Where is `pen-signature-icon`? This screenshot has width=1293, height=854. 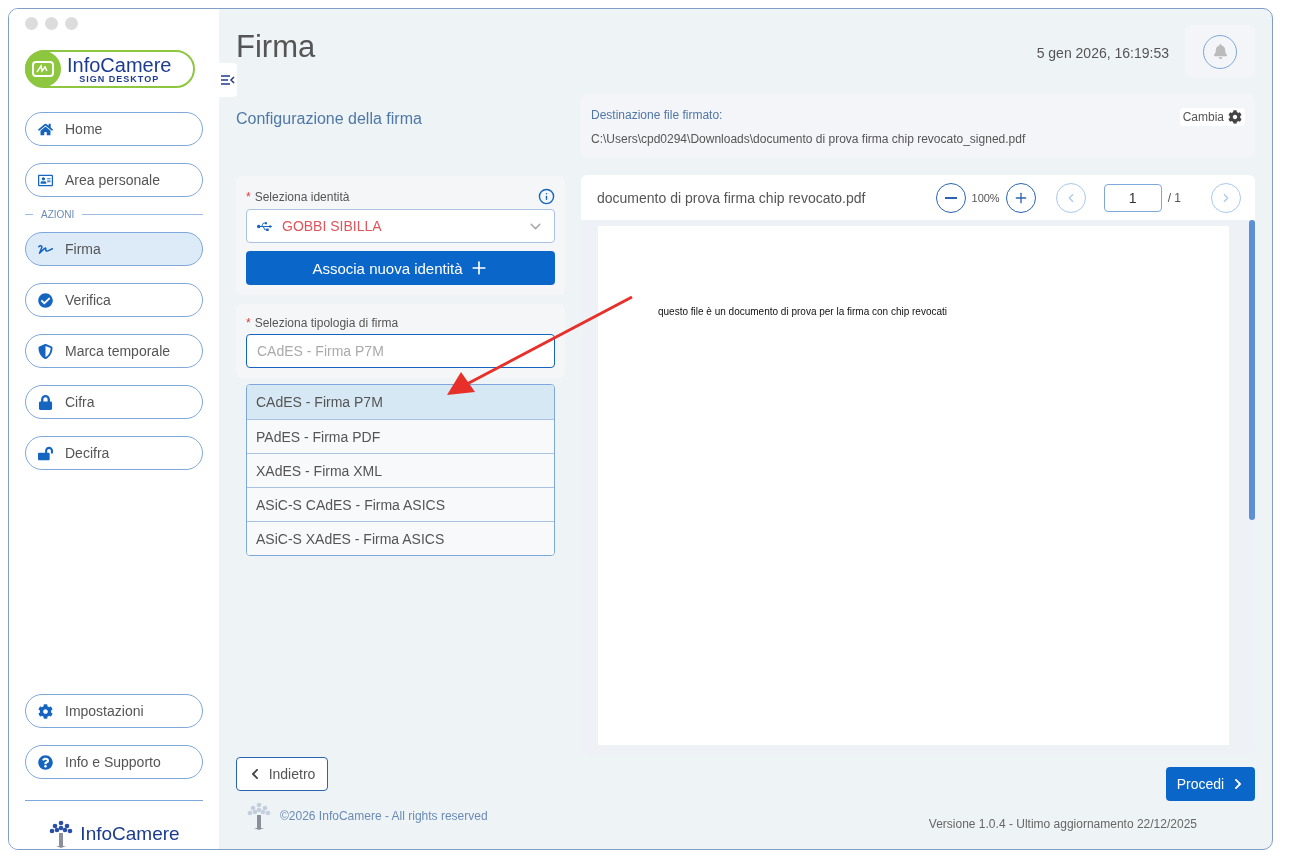
pen-signature-icon is located at coordinates (43, 69).